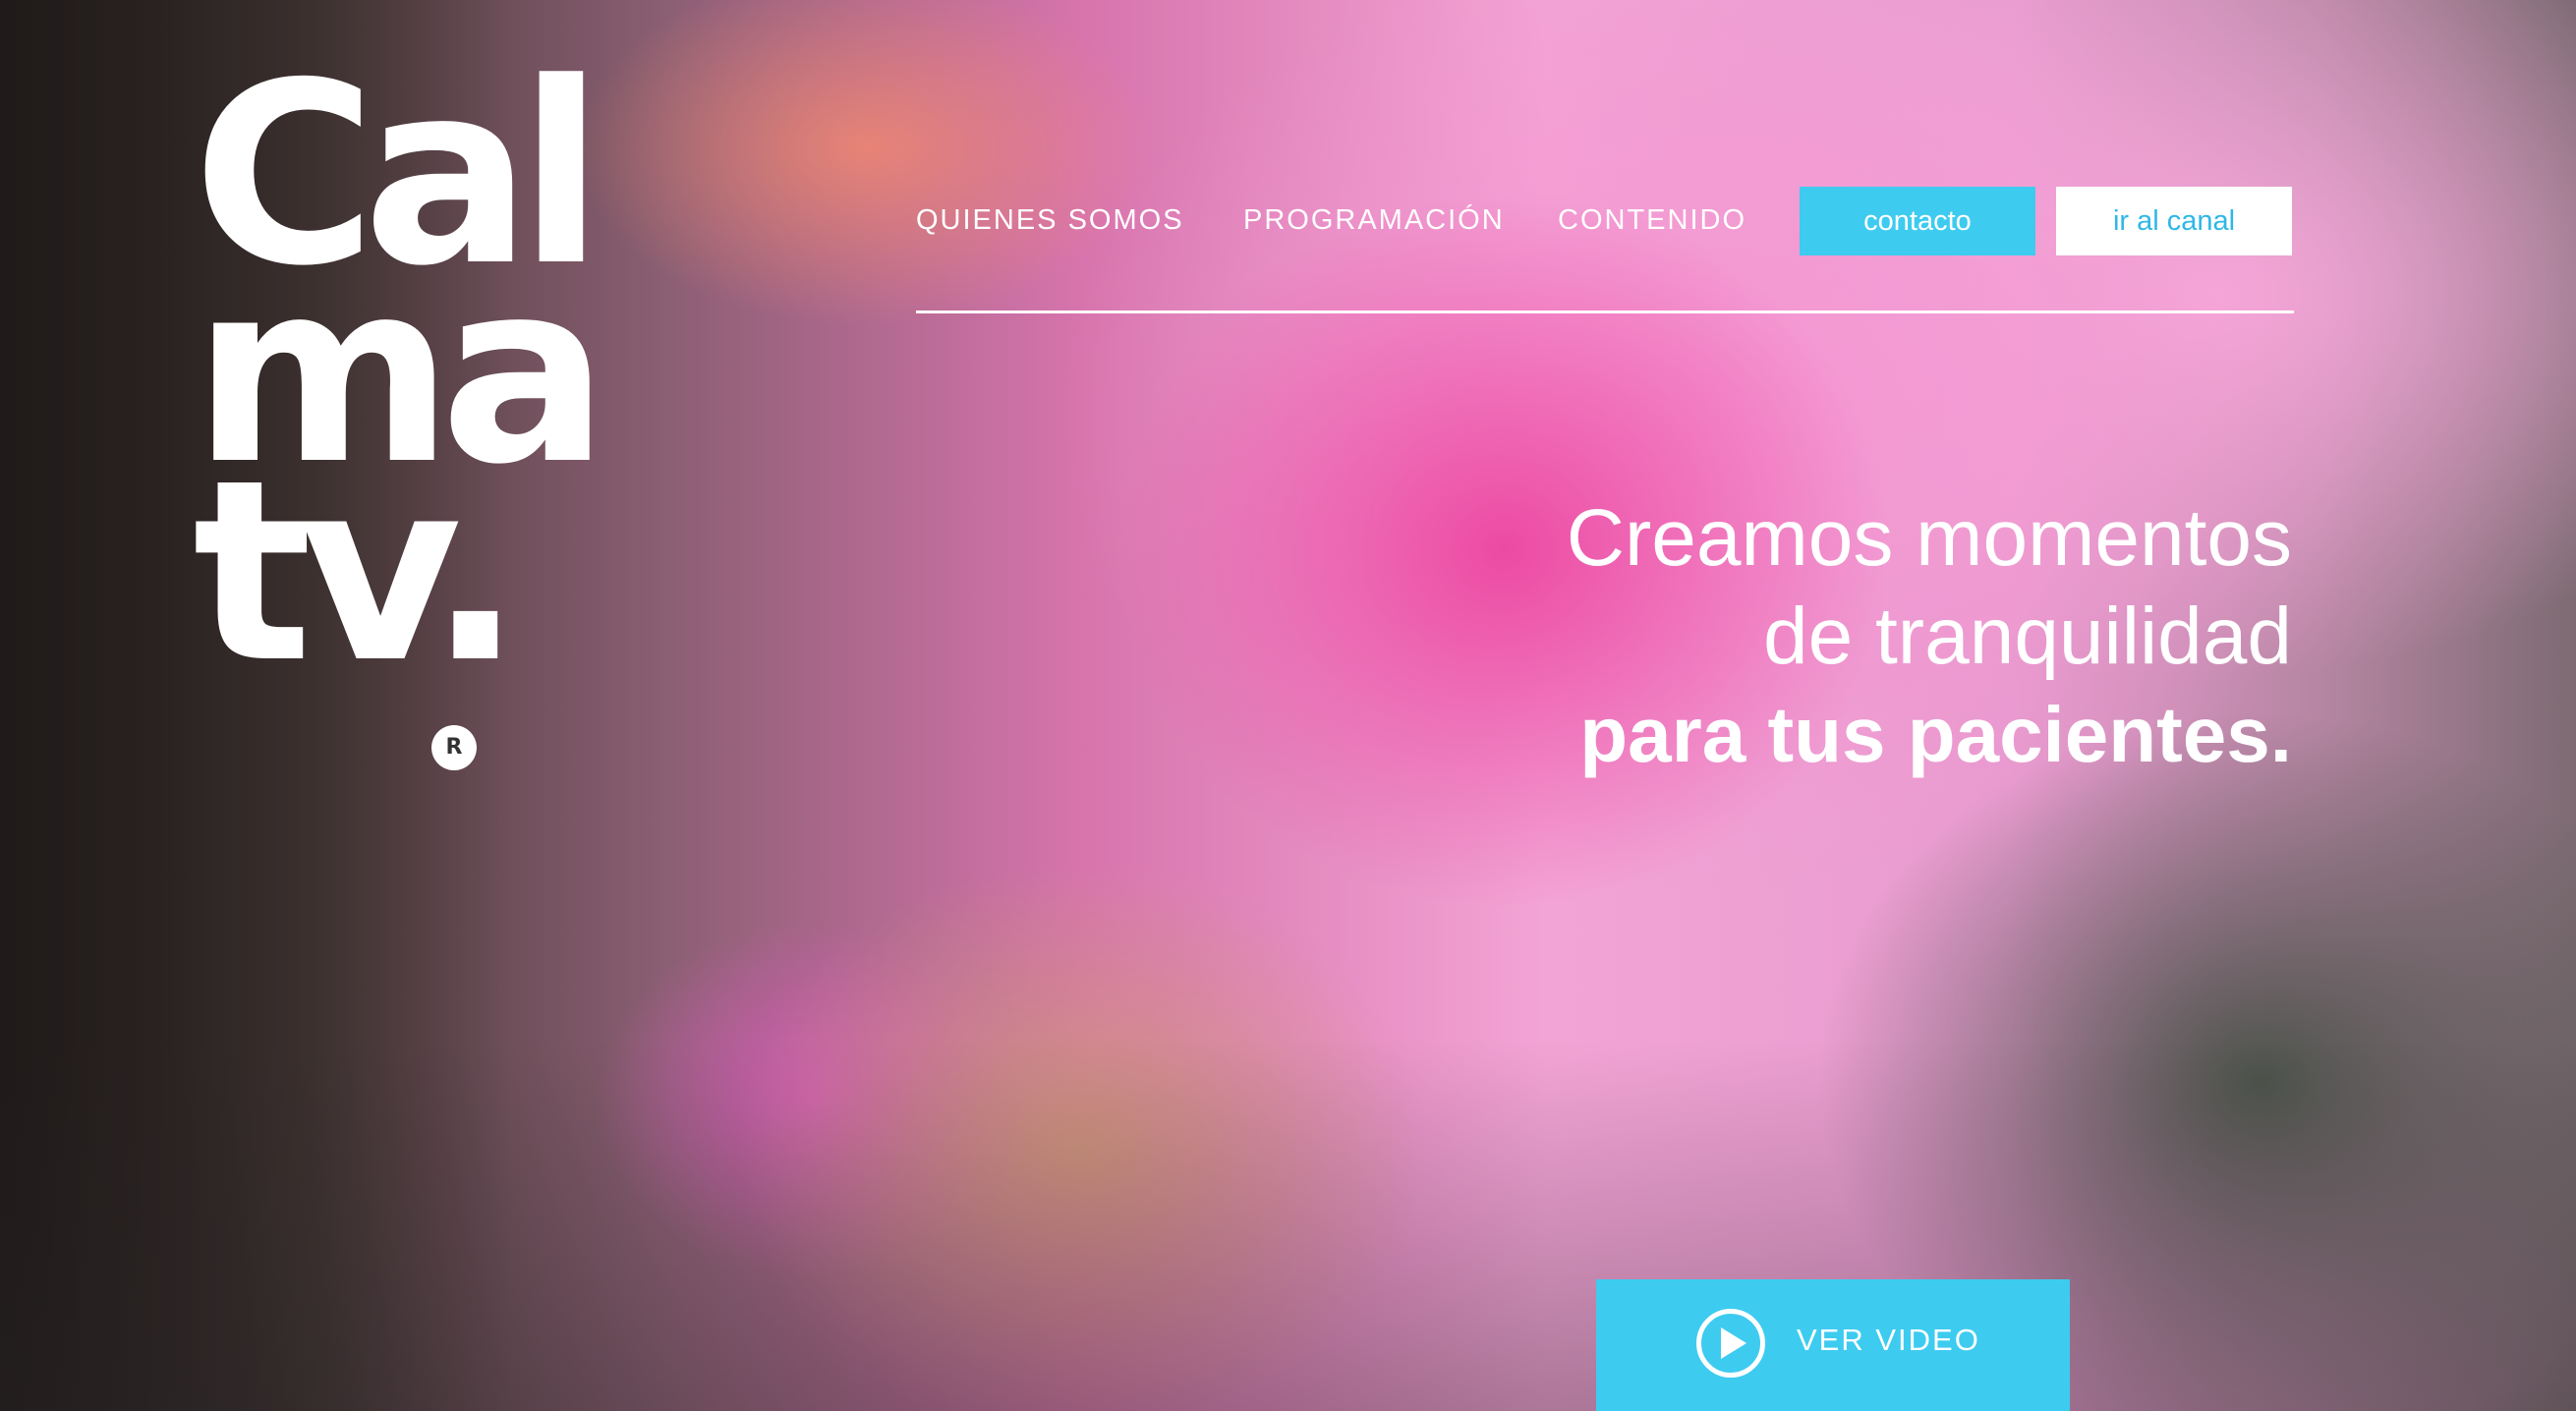 The image size is (2576, 1411). Describe the element at coordinates (401, 410) in the screenshot. I see `calma-tv-logo: Cal ma tv. R` at that location.